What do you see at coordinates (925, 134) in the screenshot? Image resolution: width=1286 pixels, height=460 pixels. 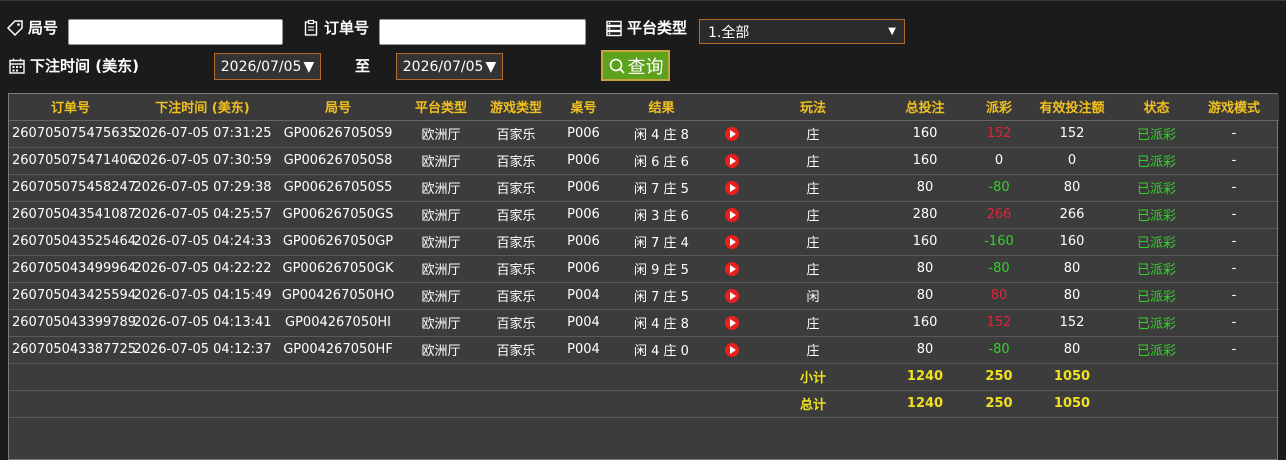 I see `cell-total-bet: 160` at bounding box center [925, 134].